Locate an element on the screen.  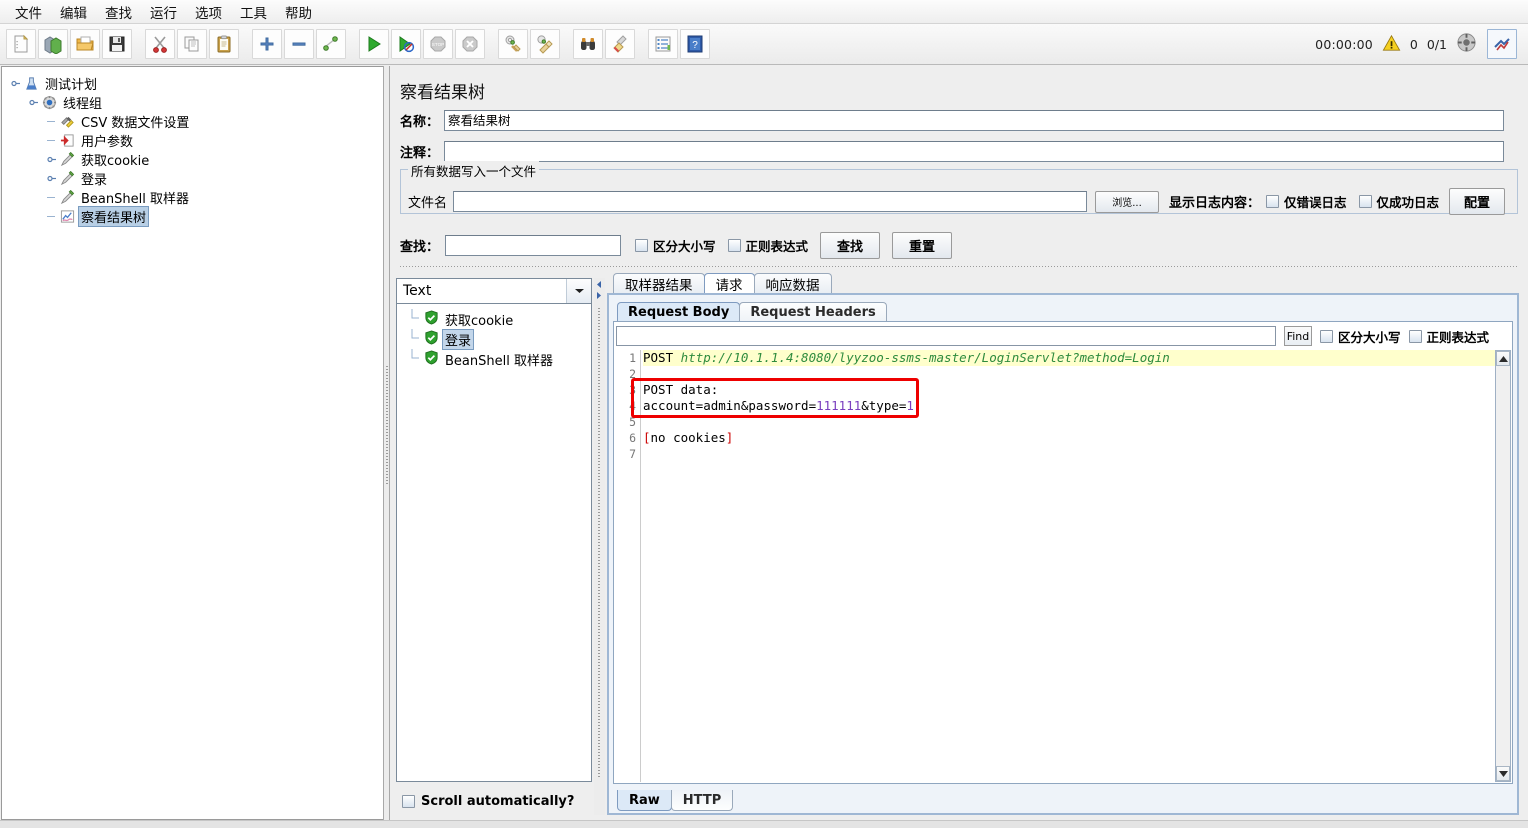
warning-triangle-icon is located at coordinates (1391, 44).